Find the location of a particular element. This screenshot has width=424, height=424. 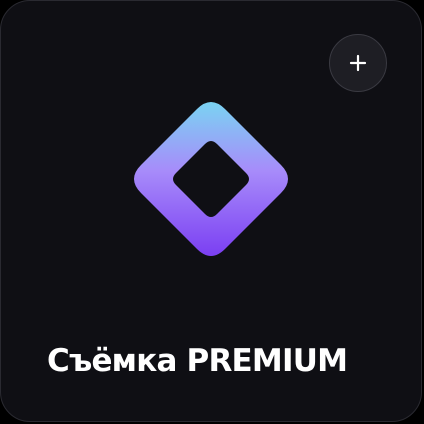

add-button is located at coordinates (358, 63).